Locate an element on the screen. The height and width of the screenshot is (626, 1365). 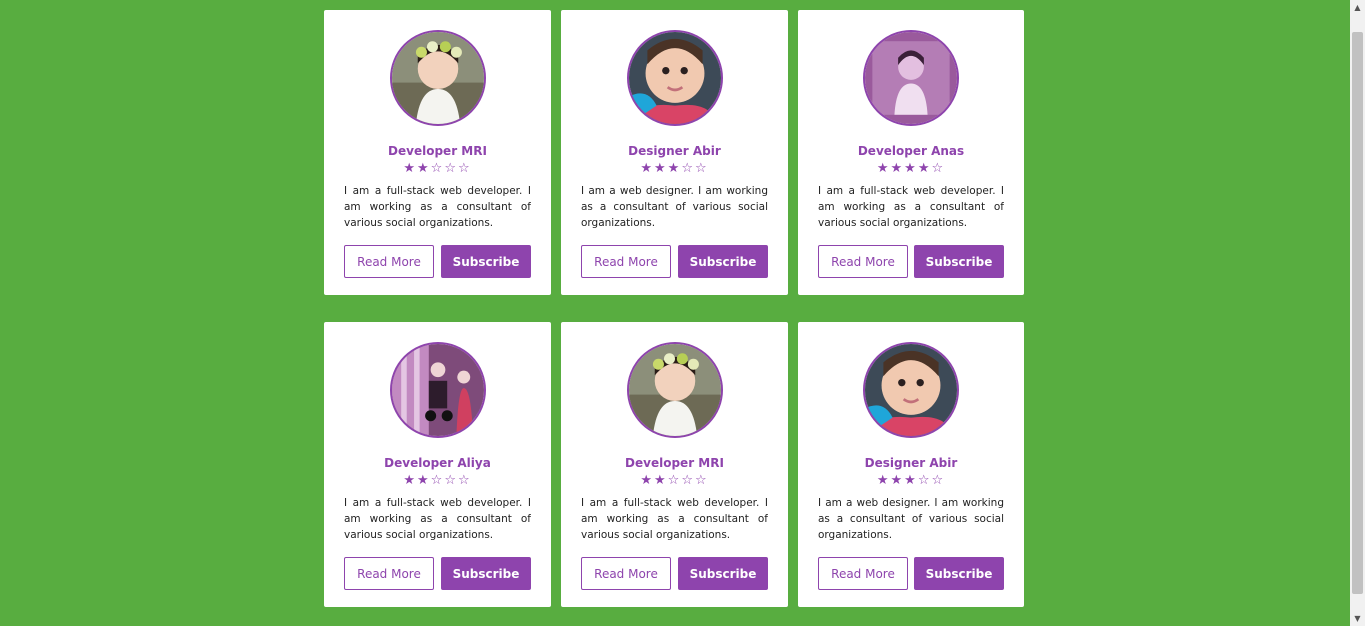
scrollbar-thumb is located at coordinates (1357, 313).